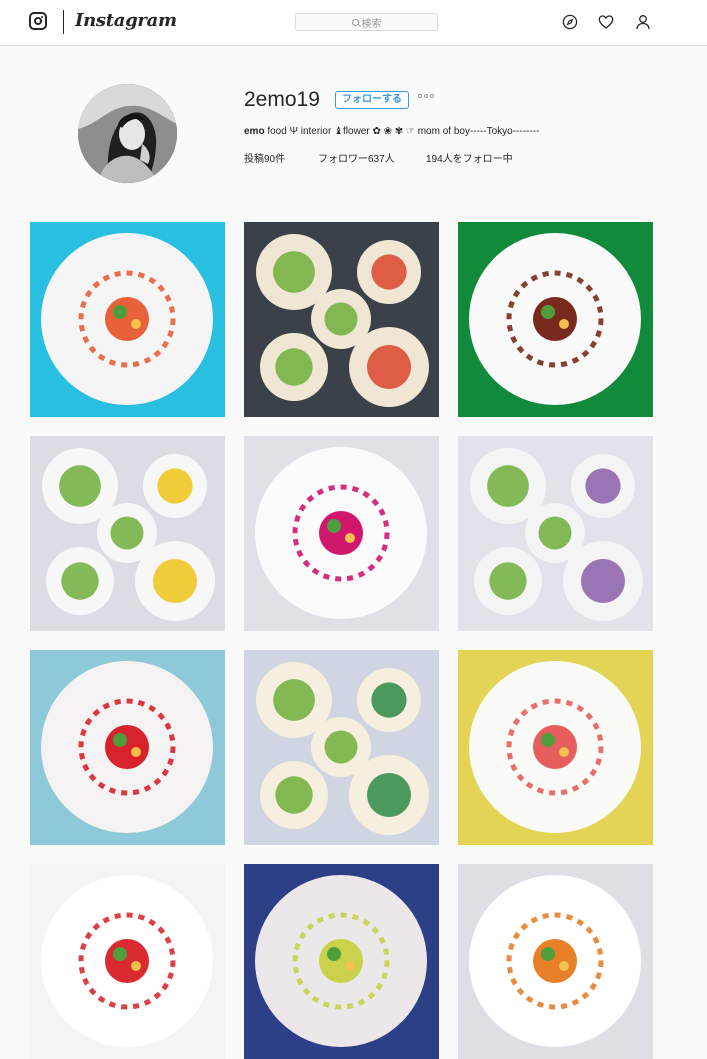 The image size is (707, 1059). I want to click on instagram-wordmark: Instagram, so click(126, 20).